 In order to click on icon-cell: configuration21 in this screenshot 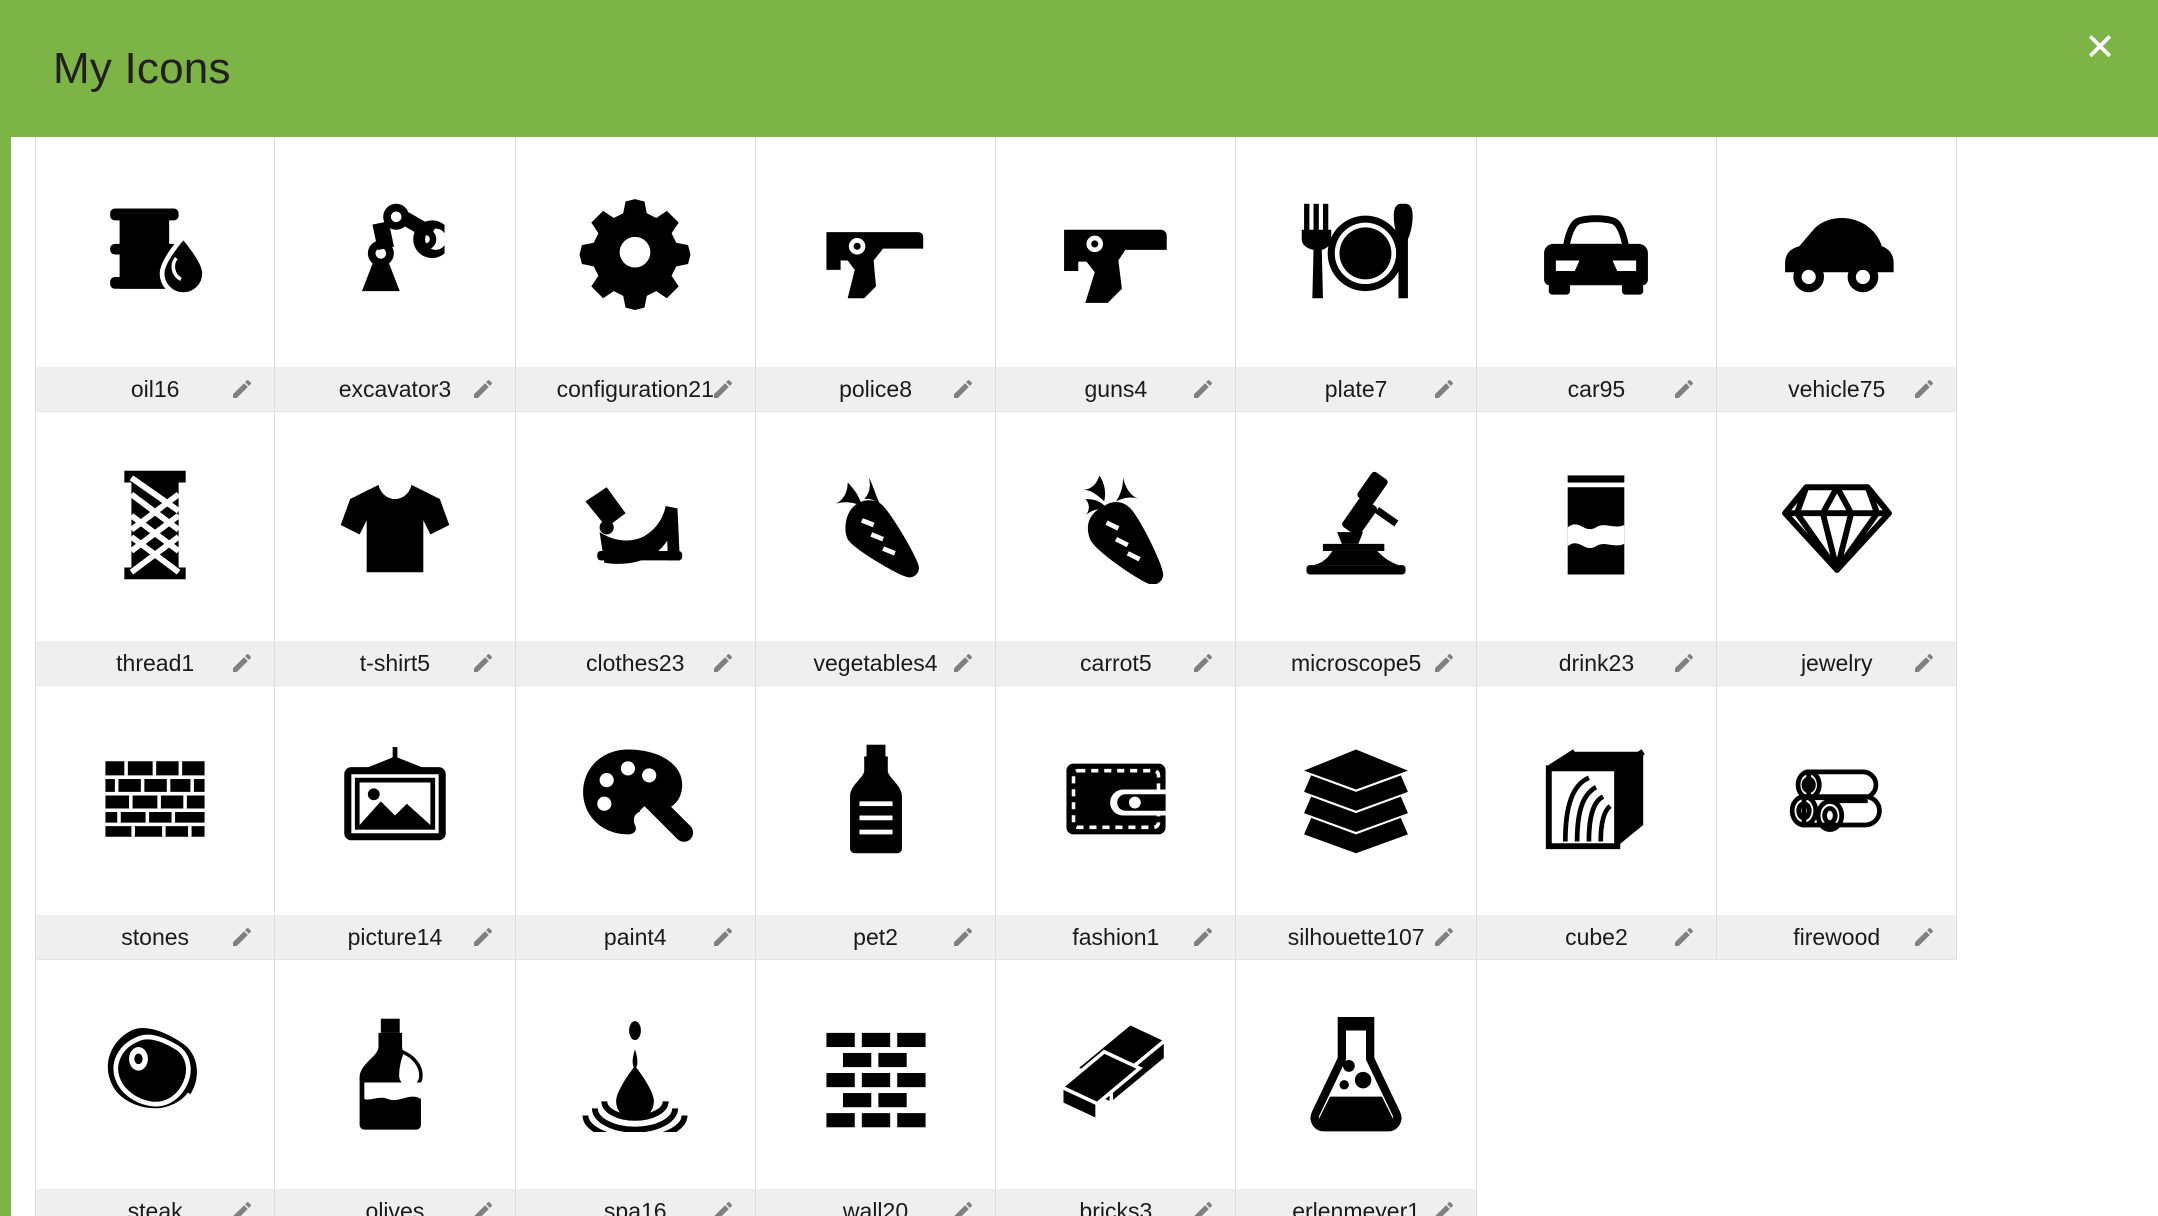, I will do `click(635, 275)`.